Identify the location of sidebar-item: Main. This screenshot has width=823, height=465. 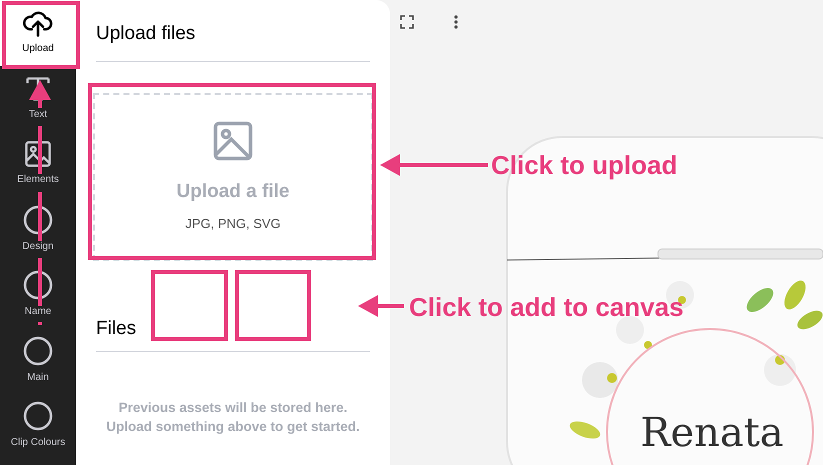
(38, 360).